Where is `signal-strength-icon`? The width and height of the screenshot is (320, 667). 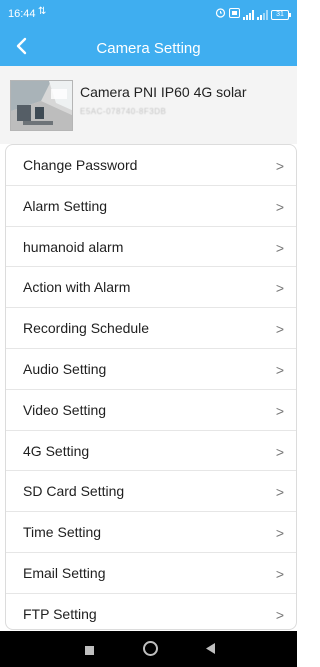 signal-strength-icon is located at coordinates (248, 14).